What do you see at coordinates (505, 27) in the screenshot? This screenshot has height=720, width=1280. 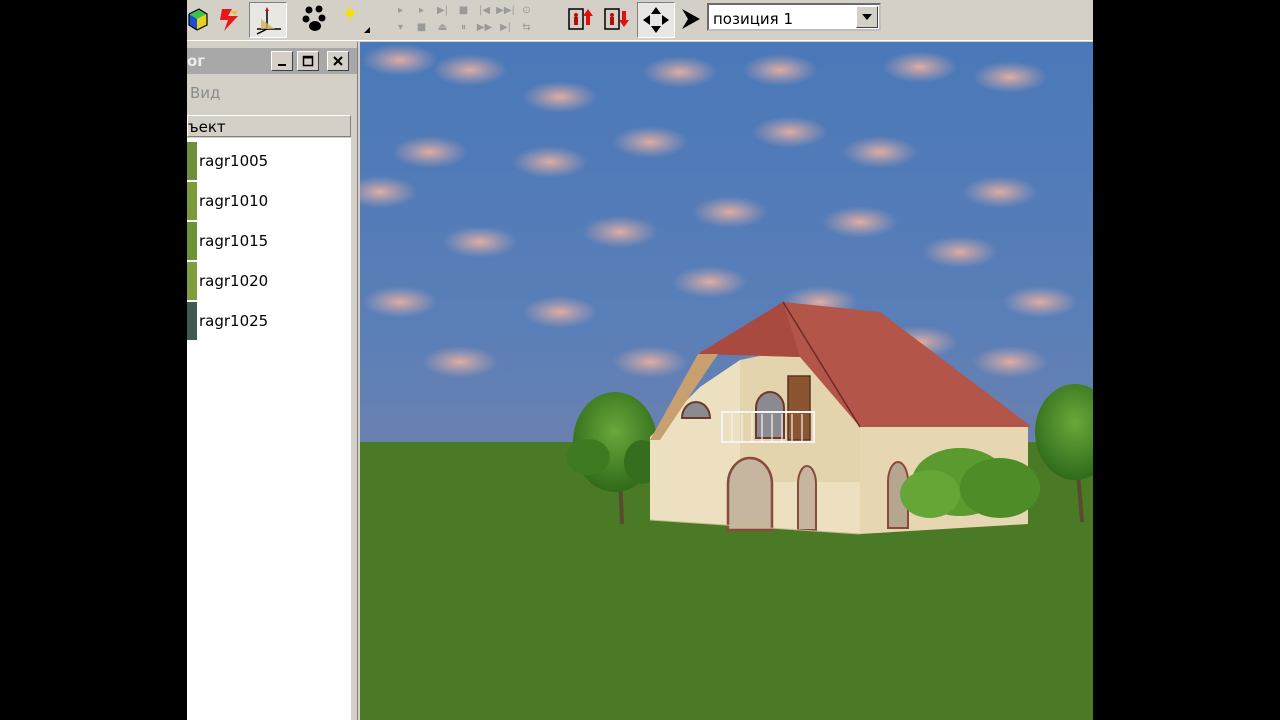 I see `next-icon: ▶|` at bounding box center [505, 27].